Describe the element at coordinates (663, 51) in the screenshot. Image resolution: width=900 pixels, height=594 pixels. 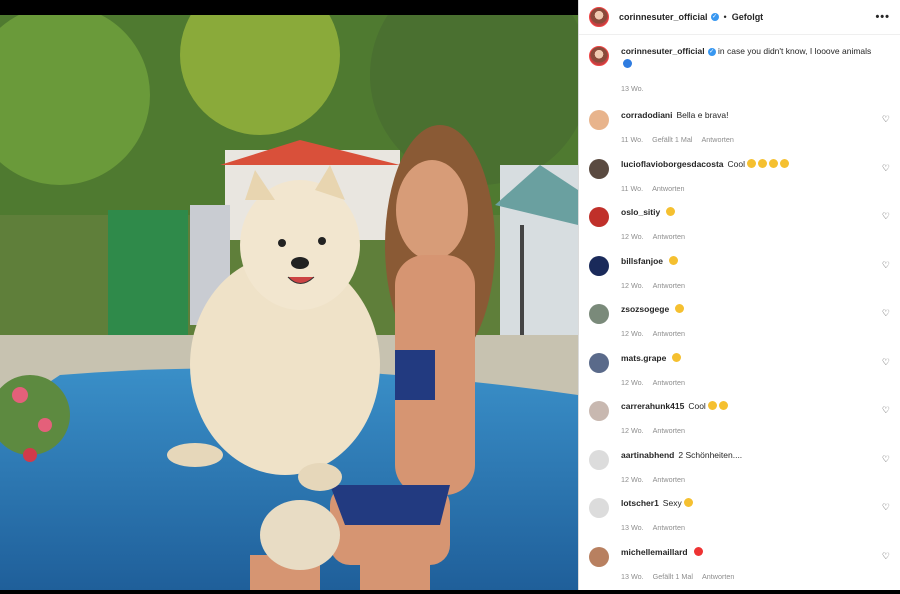
I see `caption-username: corinnesuter_official` at that location.